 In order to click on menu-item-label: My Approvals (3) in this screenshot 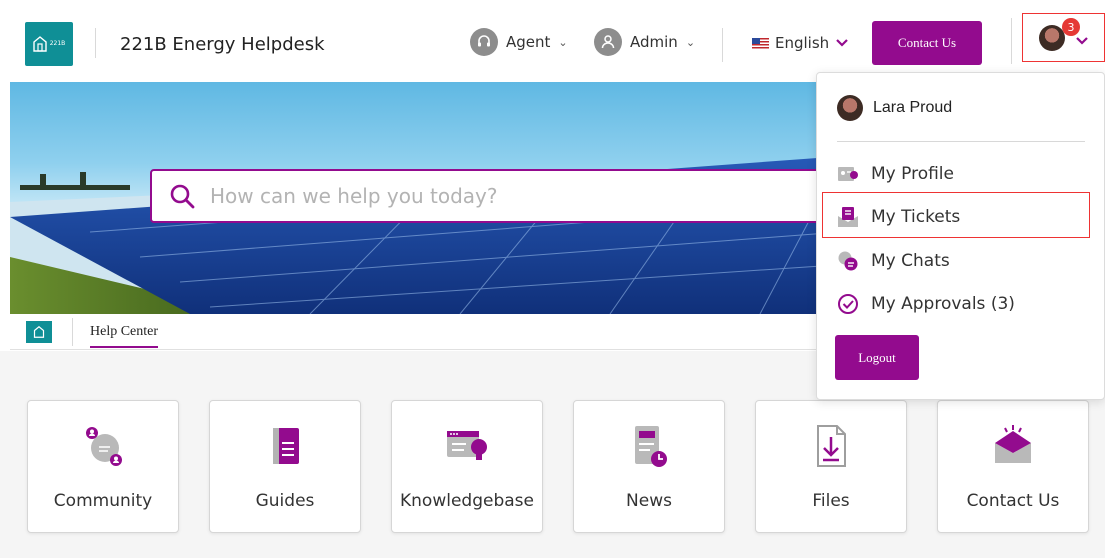, I will do `click(943, 304)`.